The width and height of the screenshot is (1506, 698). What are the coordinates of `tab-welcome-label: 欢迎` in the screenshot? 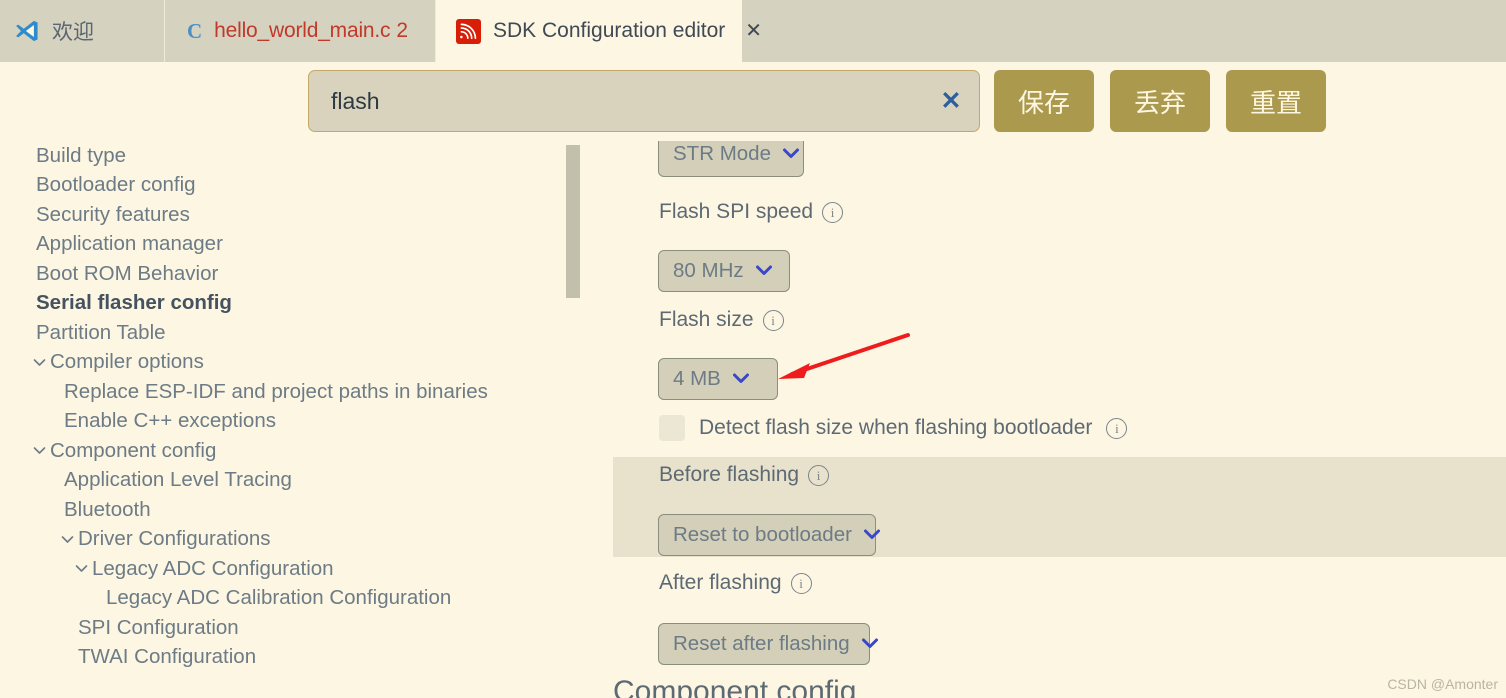 It's located at (73, 32).